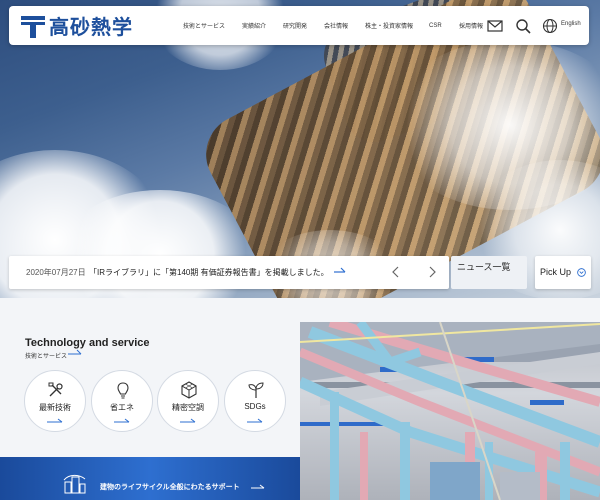  I want to click on globe-icon, so click(550, 26).